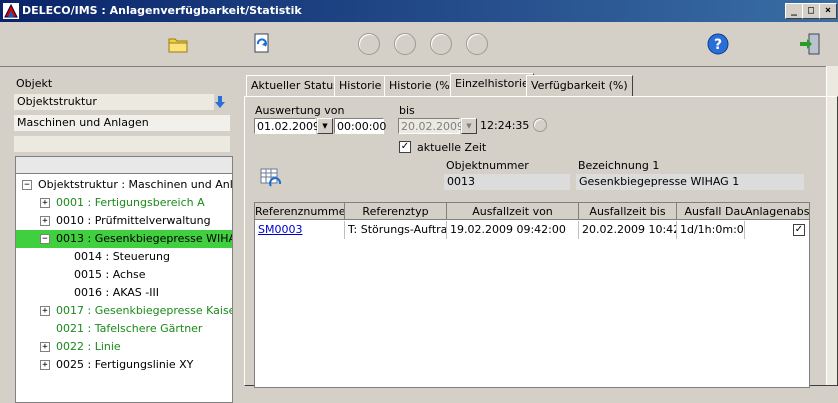 Image resolution: width=838 pixels, height=403 pixels. What do you see at coordinates (122, 144) in the screenshot?
I see `empty-filter-field` at bounding box center [122, 144].